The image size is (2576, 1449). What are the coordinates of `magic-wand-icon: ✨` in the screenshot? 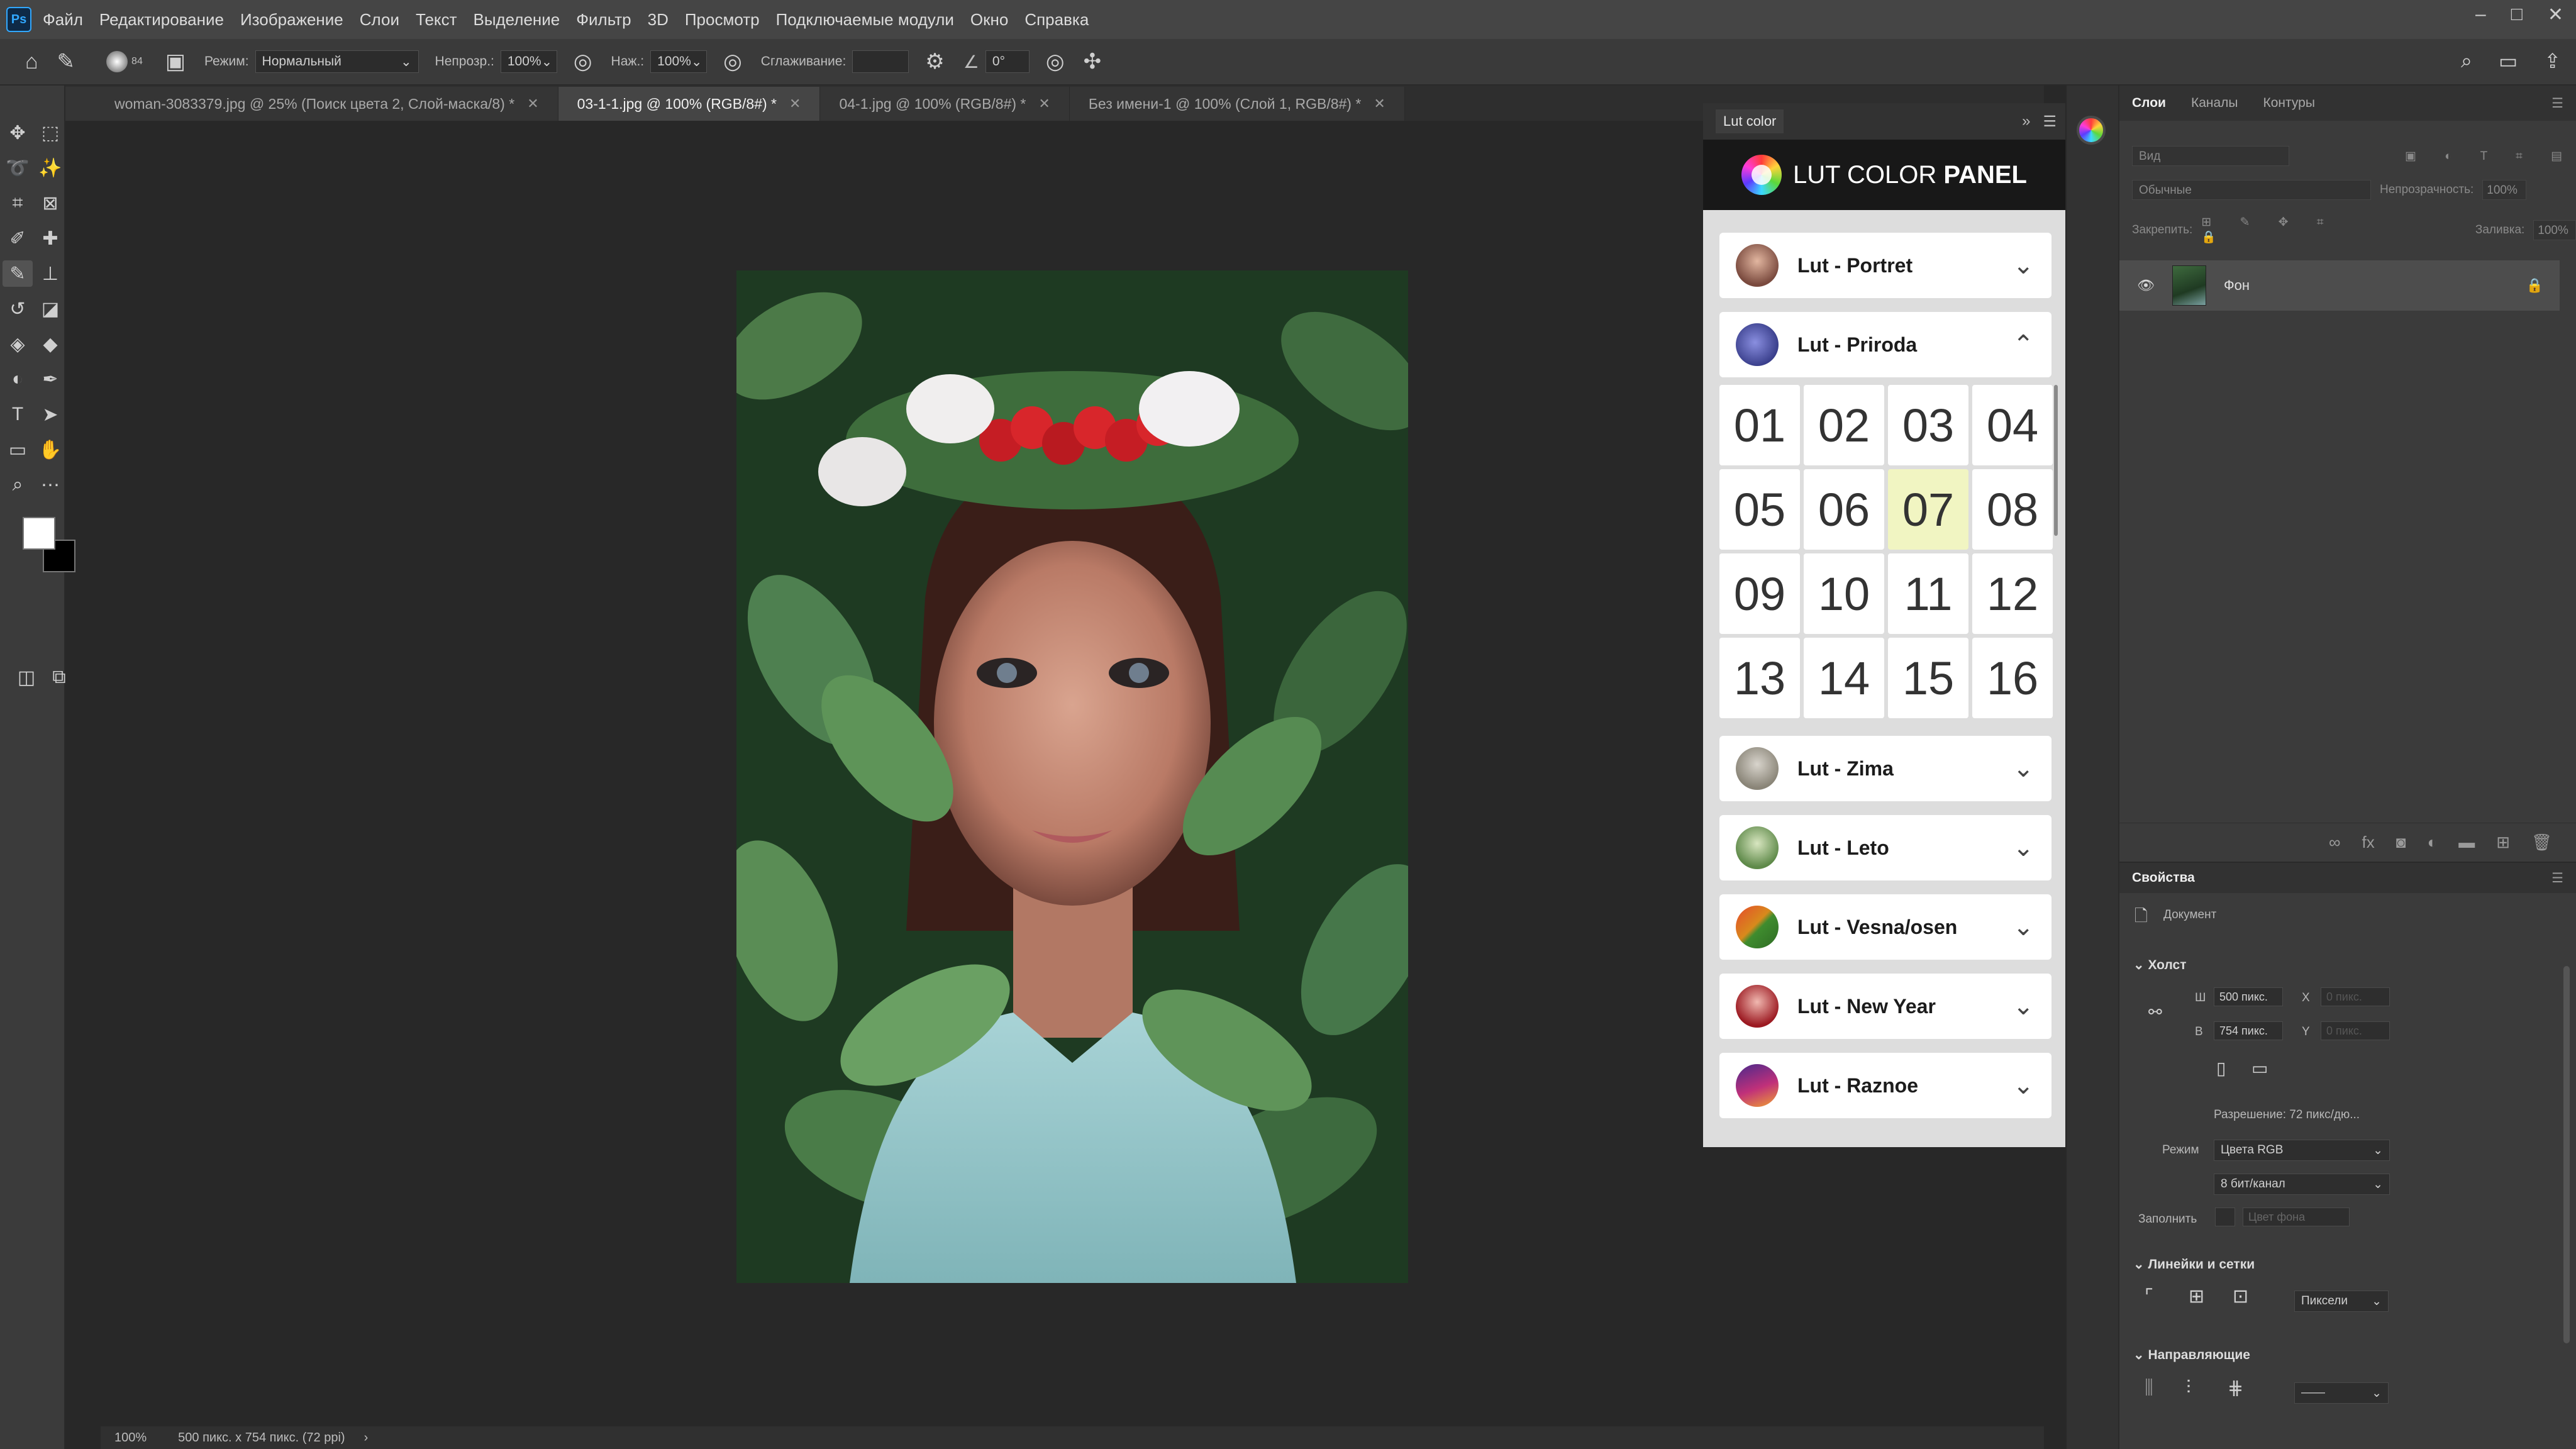 It's located at (50, 168).